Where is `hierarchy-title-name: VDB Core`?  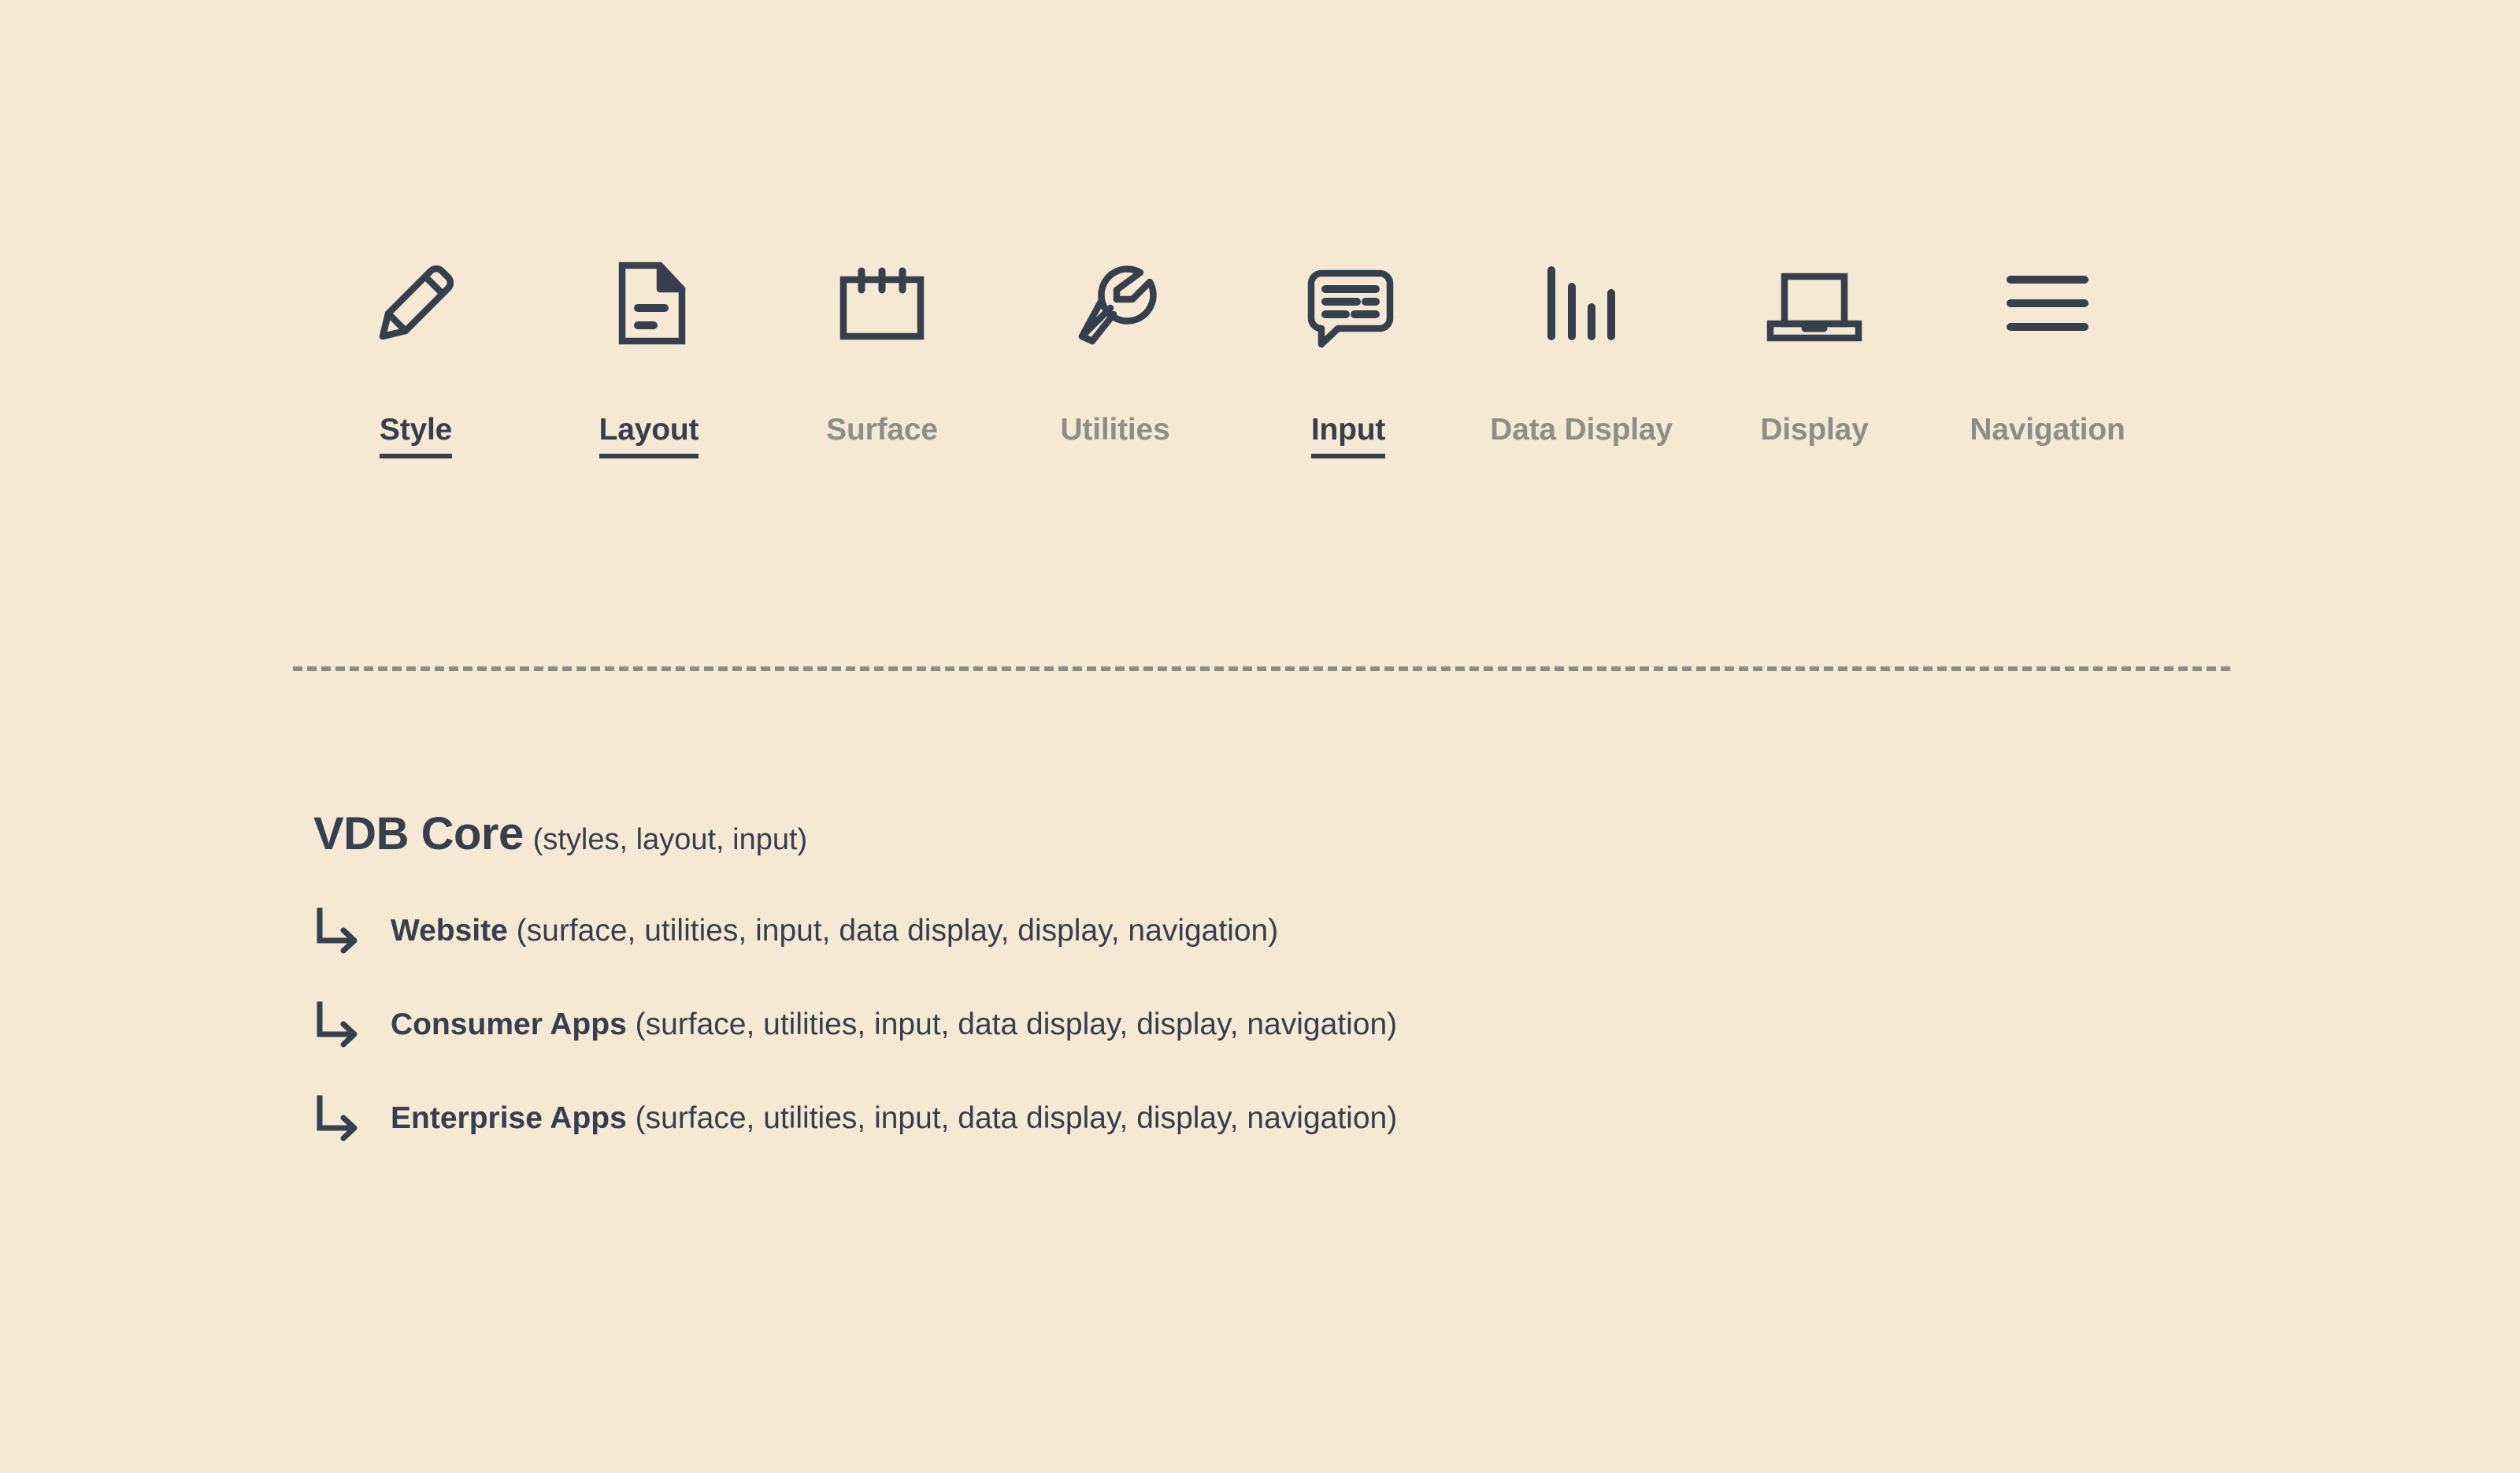 hierarchy-title-name: VDB Core is located at coordinates (418, 834).